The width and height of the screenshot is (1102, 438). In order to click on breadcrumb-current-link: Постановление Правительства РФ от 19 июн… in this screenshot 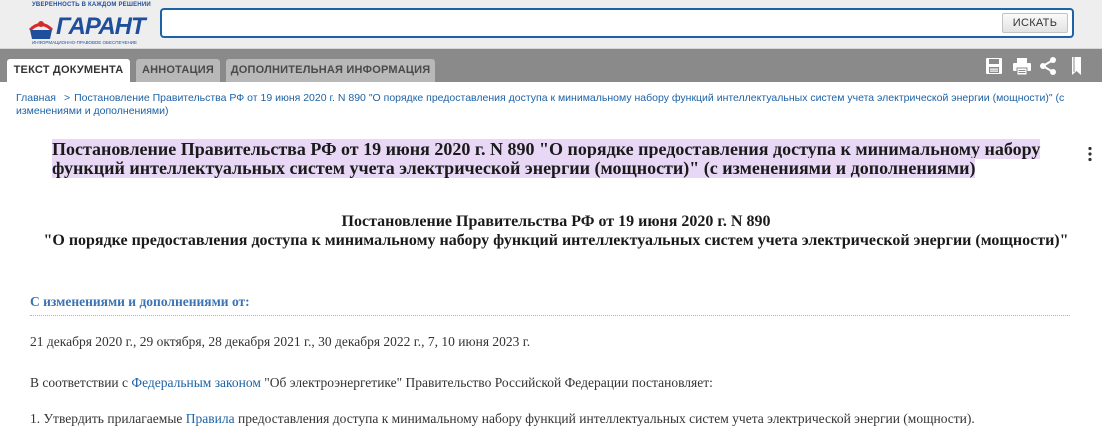, I will do `click(540, 104)`.